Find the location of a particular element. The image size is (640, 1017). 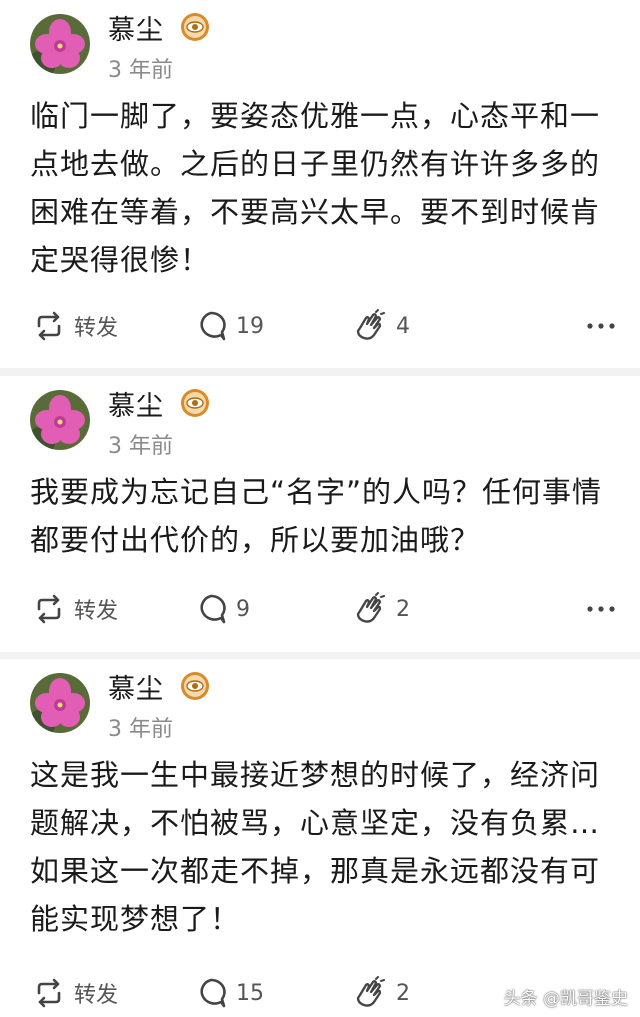

watermark: 头条 @凯哥鉴史 is located at coordinates (565, 999).